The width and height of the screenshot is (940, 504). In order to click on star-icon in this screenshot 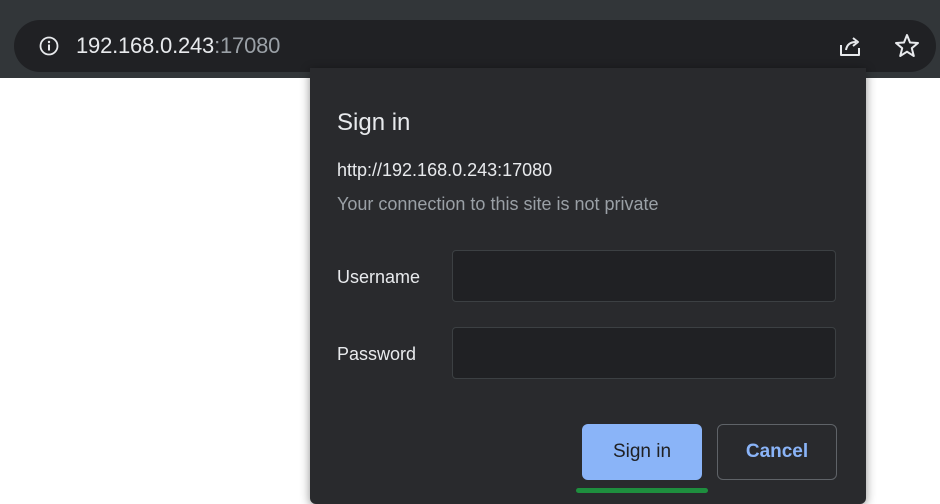, I will do `click(907, 46)`.